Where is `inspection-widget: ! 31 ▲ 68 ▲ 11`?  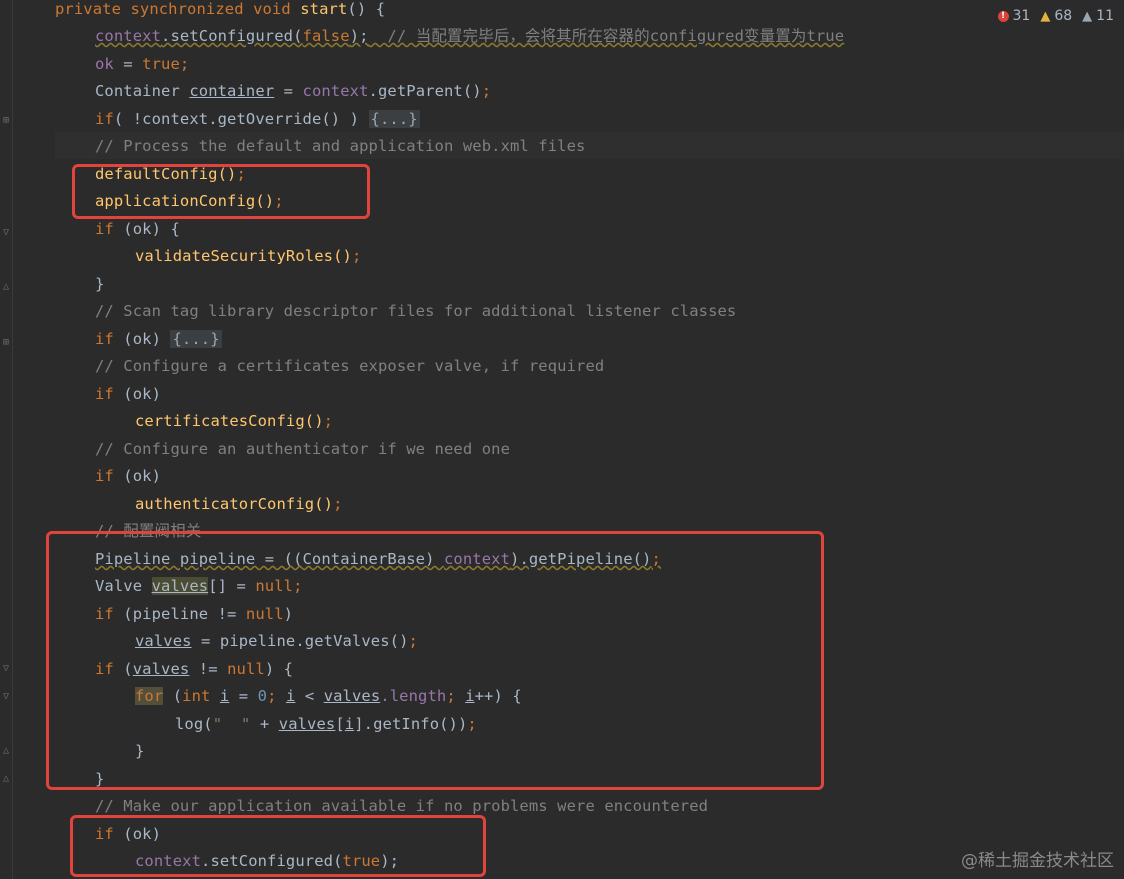
inspection-widget: ! 31 ▲ 68 ▲ 11 is located at coordinates (1055, 16).